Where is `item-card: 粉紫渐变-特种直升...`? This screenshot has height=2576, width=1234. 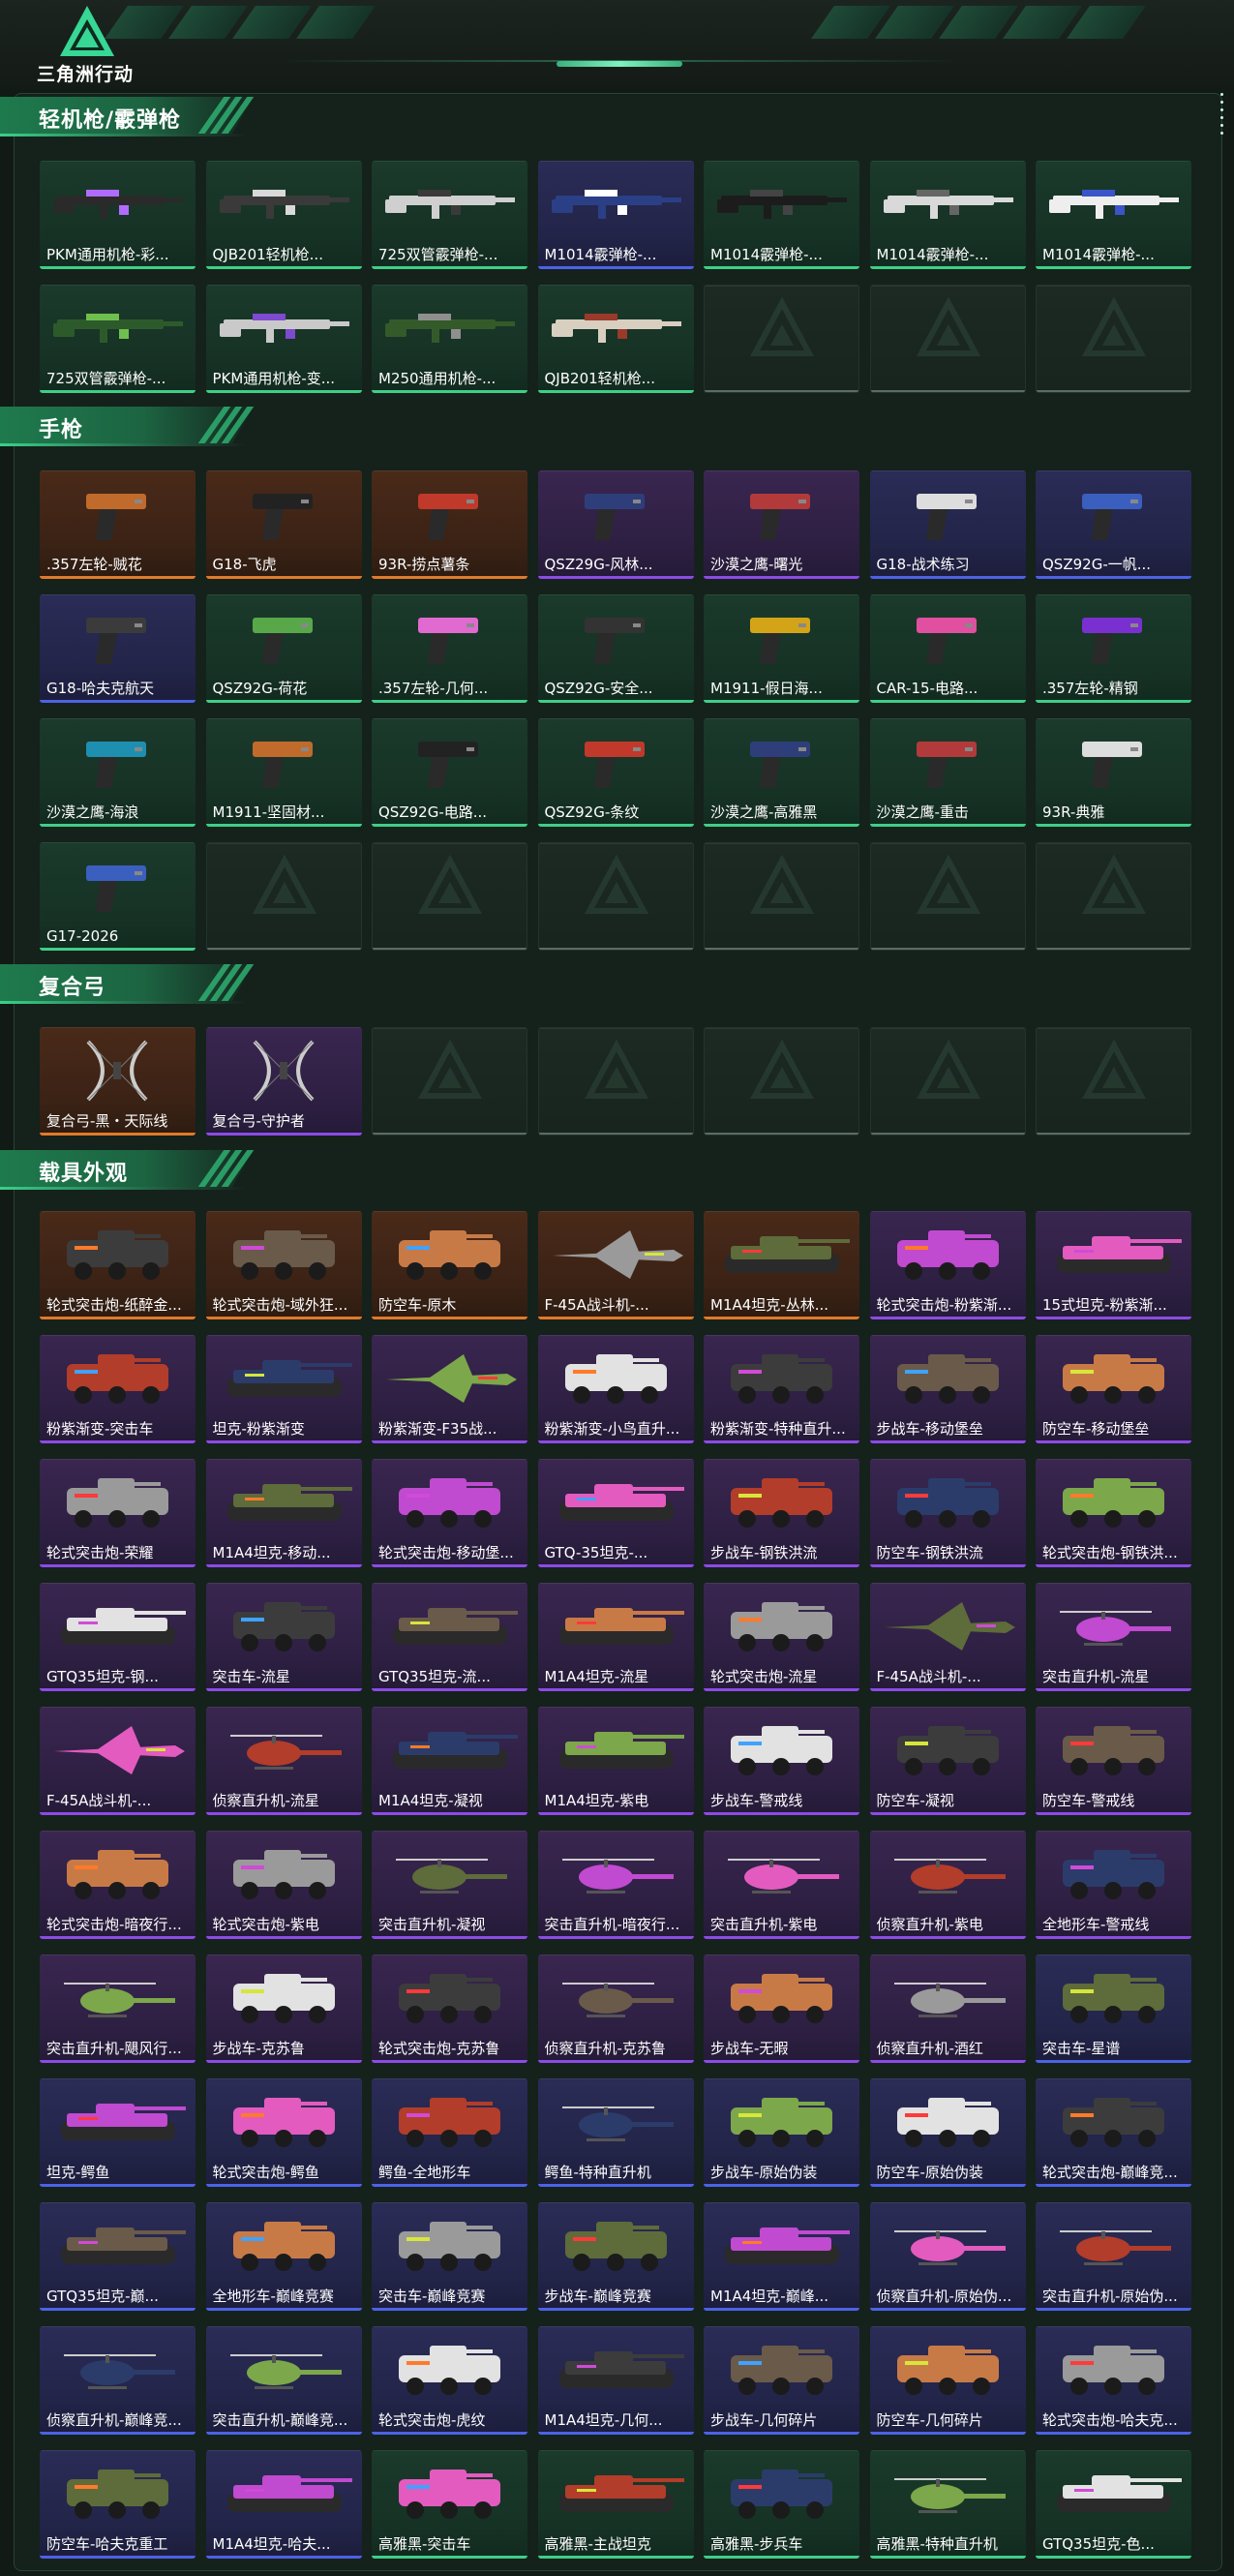
item-card: 粉紫渐变-特种直升... is located at coordinates (782, 1389).